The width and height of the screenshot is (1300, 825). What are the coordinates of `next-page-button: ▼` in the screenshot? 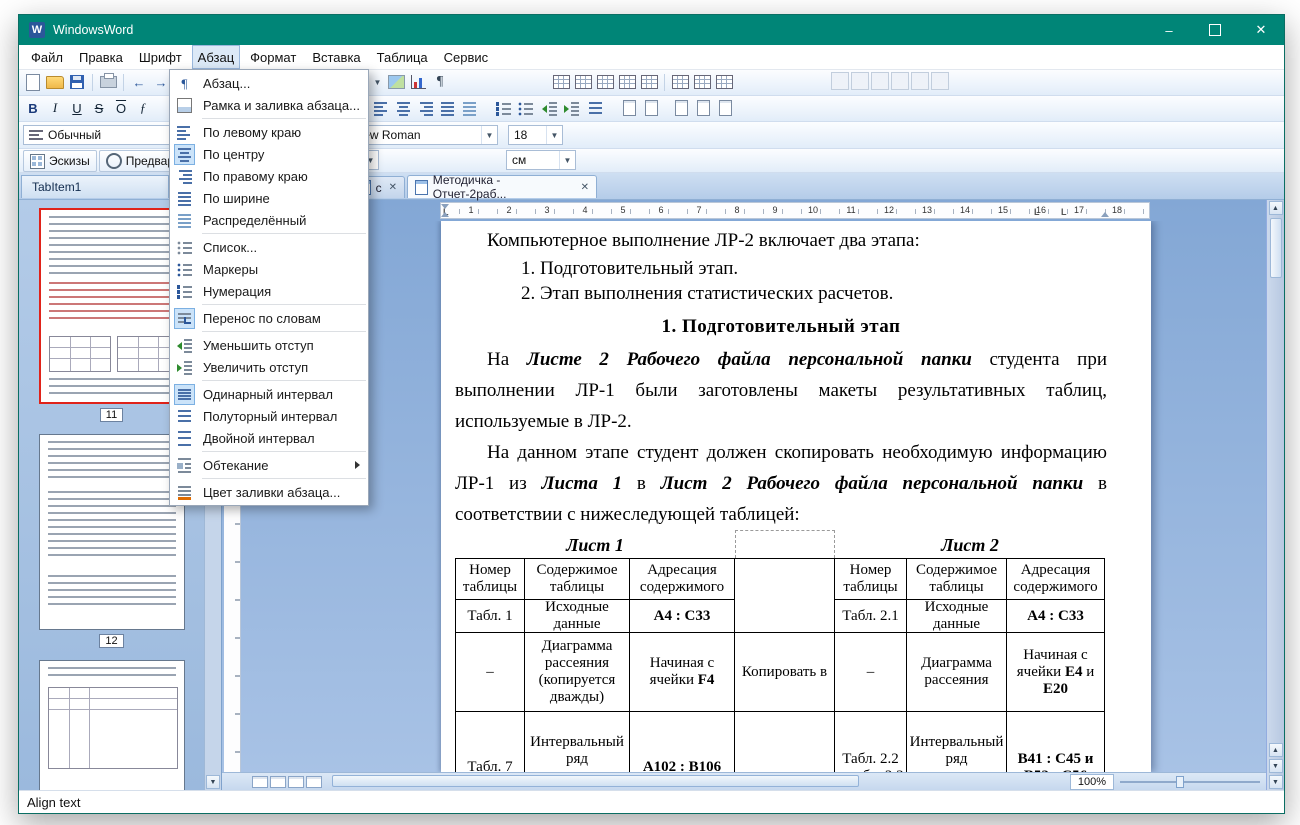 It's located at (1275, 766).